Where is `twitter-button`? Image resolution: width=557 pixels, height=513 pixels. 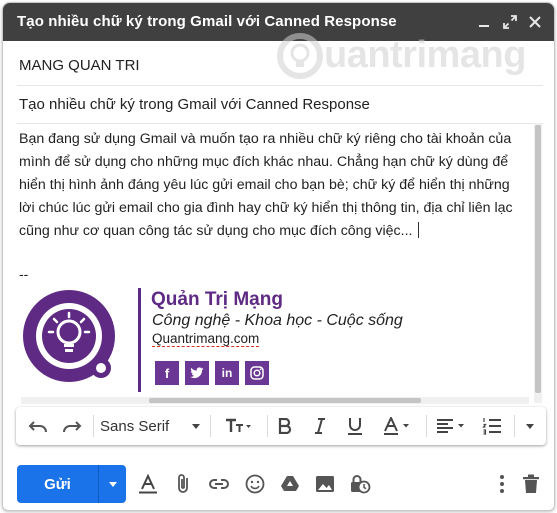
twitter-button is located at coordinates (197, 373).